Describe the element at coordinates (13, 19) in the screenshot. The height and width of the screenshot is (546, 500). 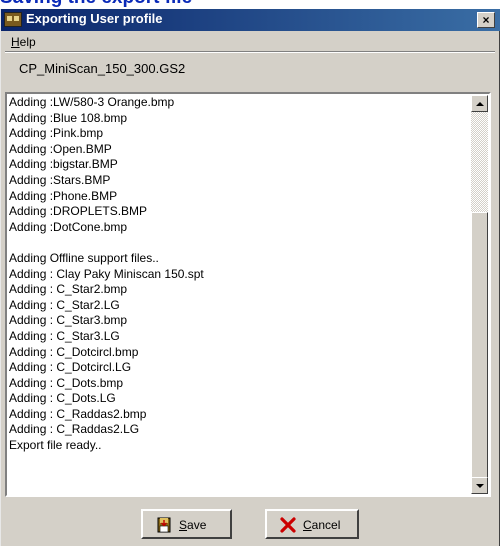
I see `app-icon` at that location.